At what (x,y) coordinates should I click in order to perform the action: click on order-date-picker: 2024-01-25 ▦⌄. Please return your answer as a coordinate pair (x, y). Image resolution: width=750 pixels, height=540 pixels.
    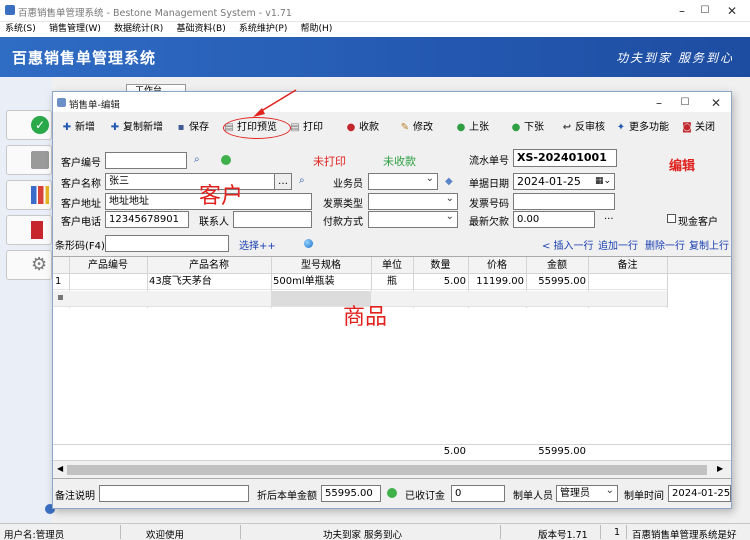
    Looking at the image, I should click on (564, 181).